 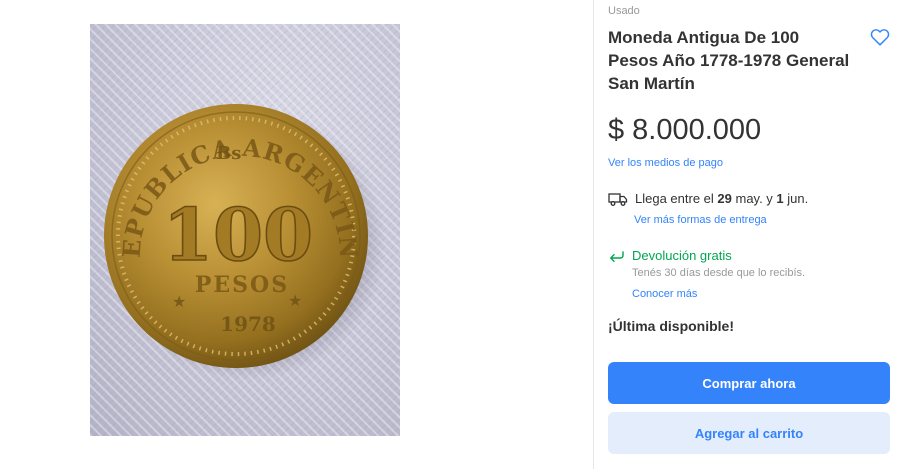 What do you see at coordinates (228, 153) in the screenshot?
I see `coin-mint-mark: Bs` at bounding box center [228, 153].